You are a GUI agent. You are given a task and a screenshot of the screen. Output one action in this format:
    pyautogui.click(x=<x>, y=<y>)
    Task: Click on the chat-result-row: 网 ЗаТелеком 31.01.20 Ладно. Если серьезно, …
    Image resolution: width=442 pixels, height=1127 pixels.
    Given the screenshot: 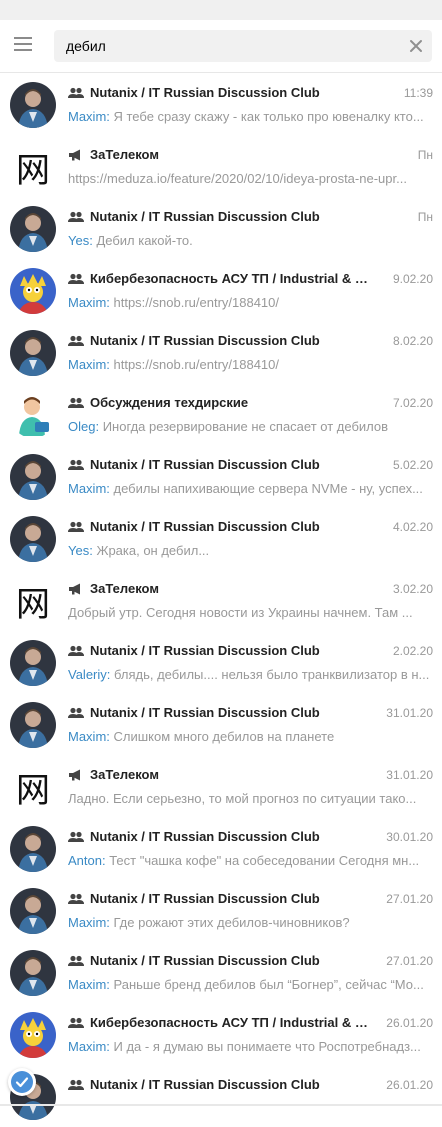 What is the action you would take?
    pyautogui.click(x=221, y=786)
    